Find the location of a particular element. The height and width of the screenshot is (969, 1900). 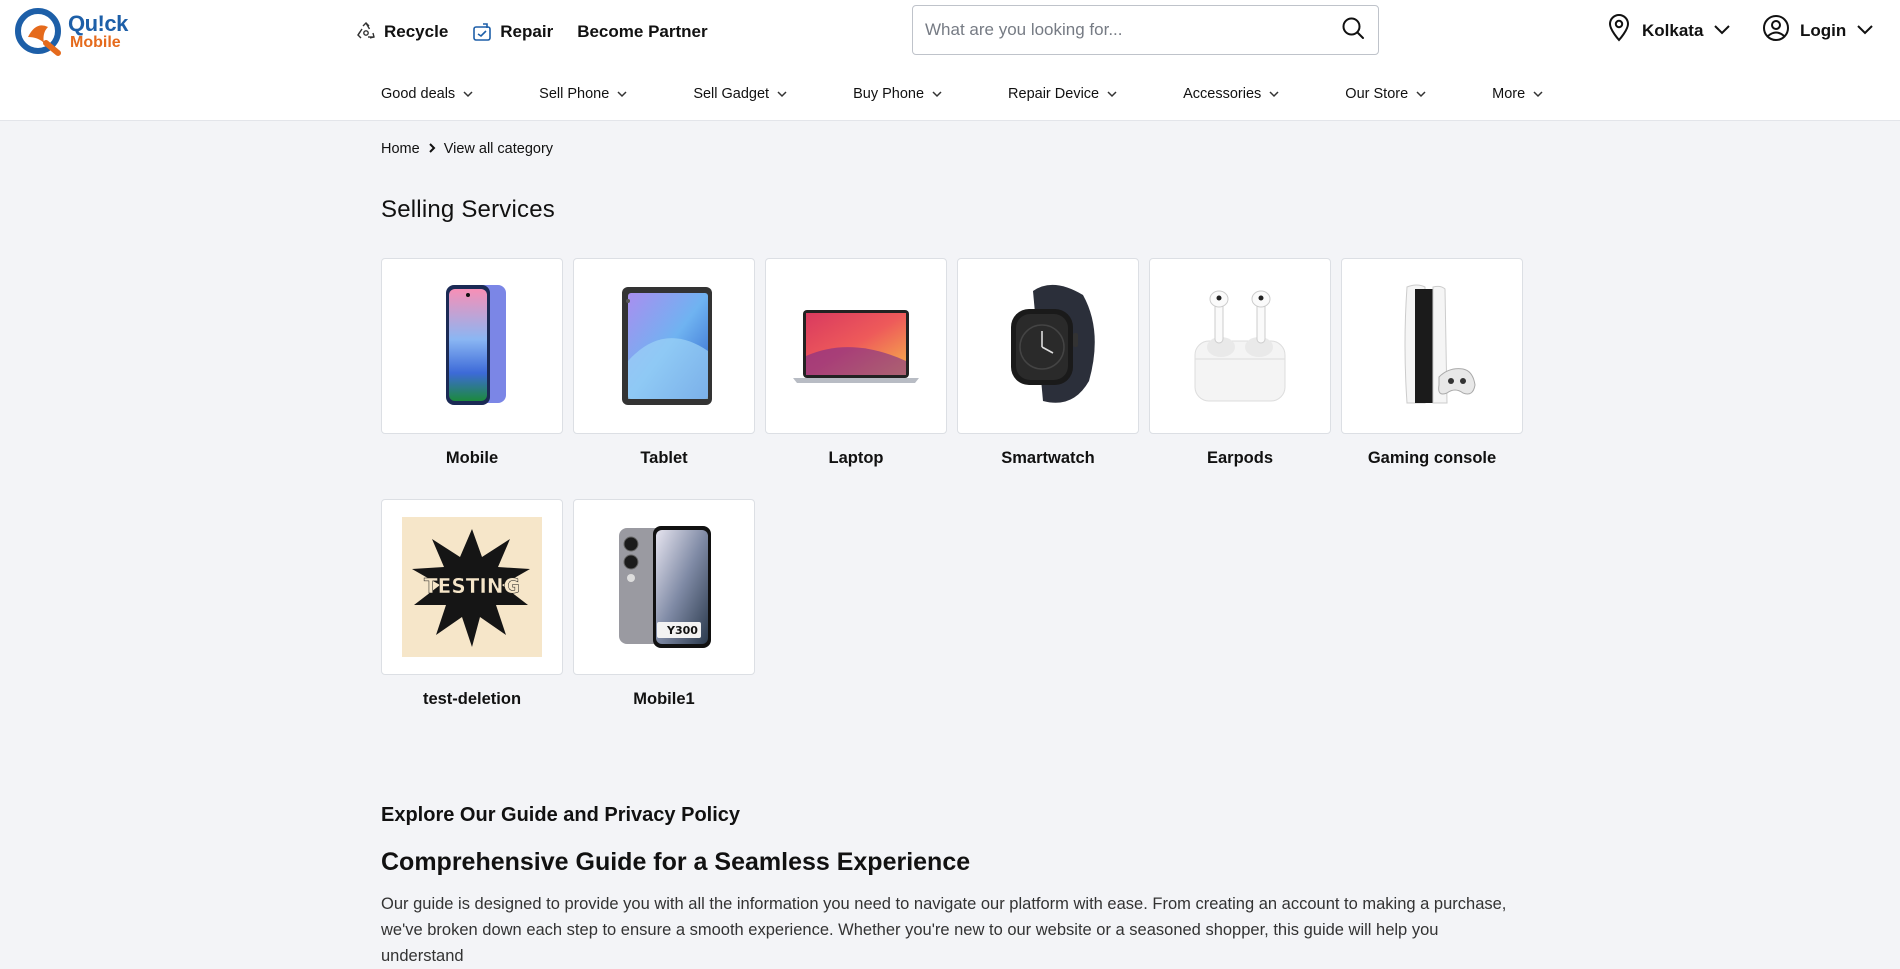

smartwatch-image is located at coordinates (1053, 343).